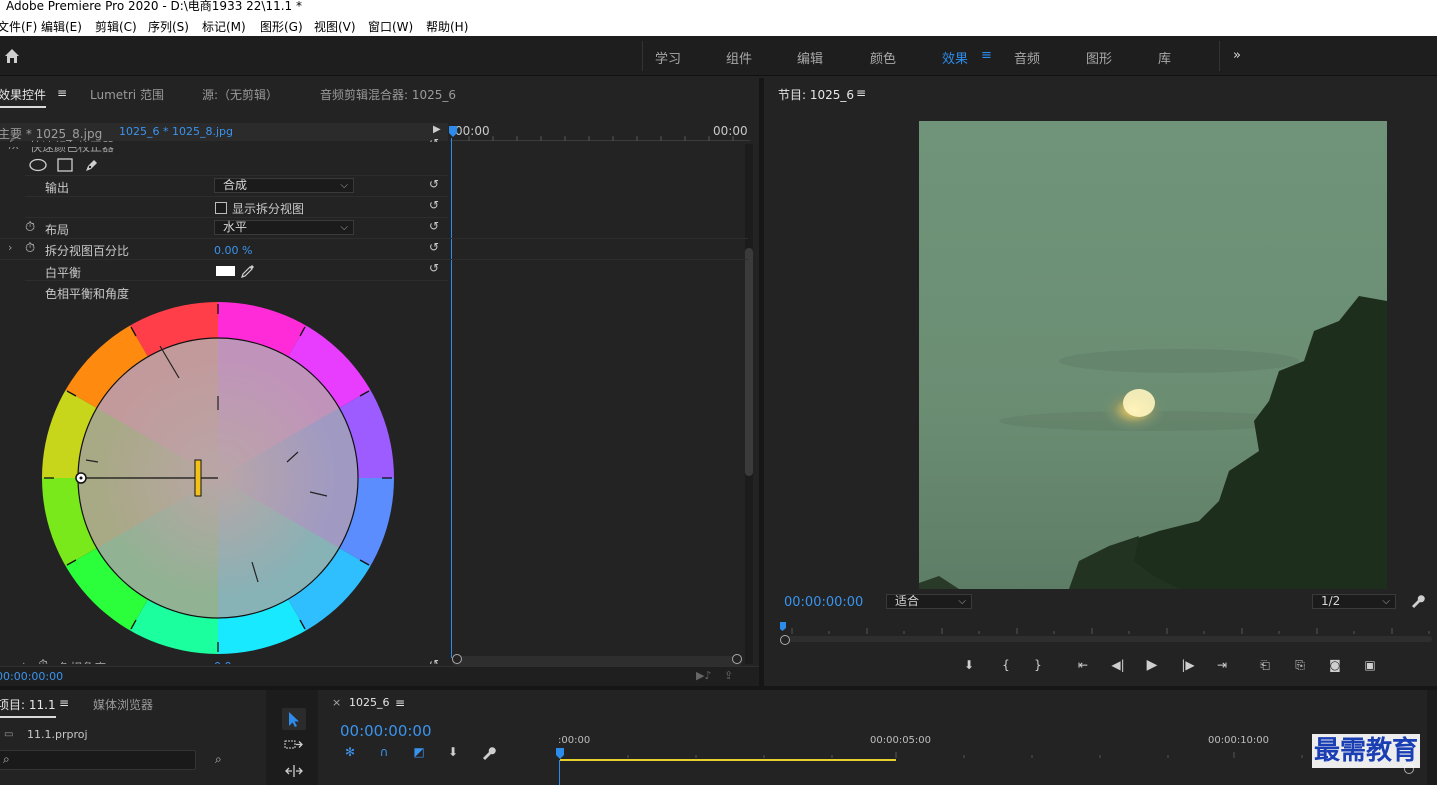 The image size is (1437, 785). What do you see at coordinates (1099, 57) in the screenshot?
I see `workspace-graphics: 图形` at bounding box center [1099, 57].